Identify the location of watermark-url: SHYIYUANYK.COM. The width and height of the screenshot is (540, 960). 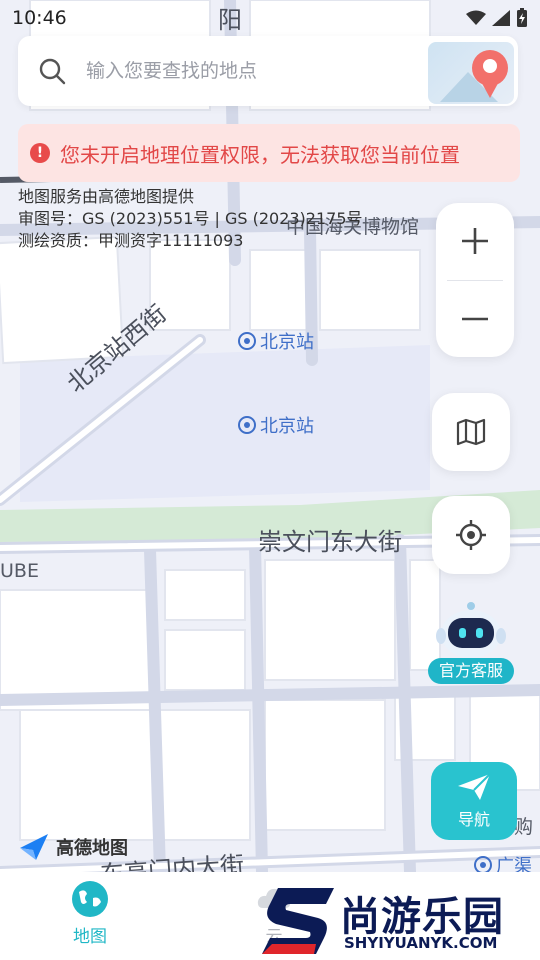
(421, 943).